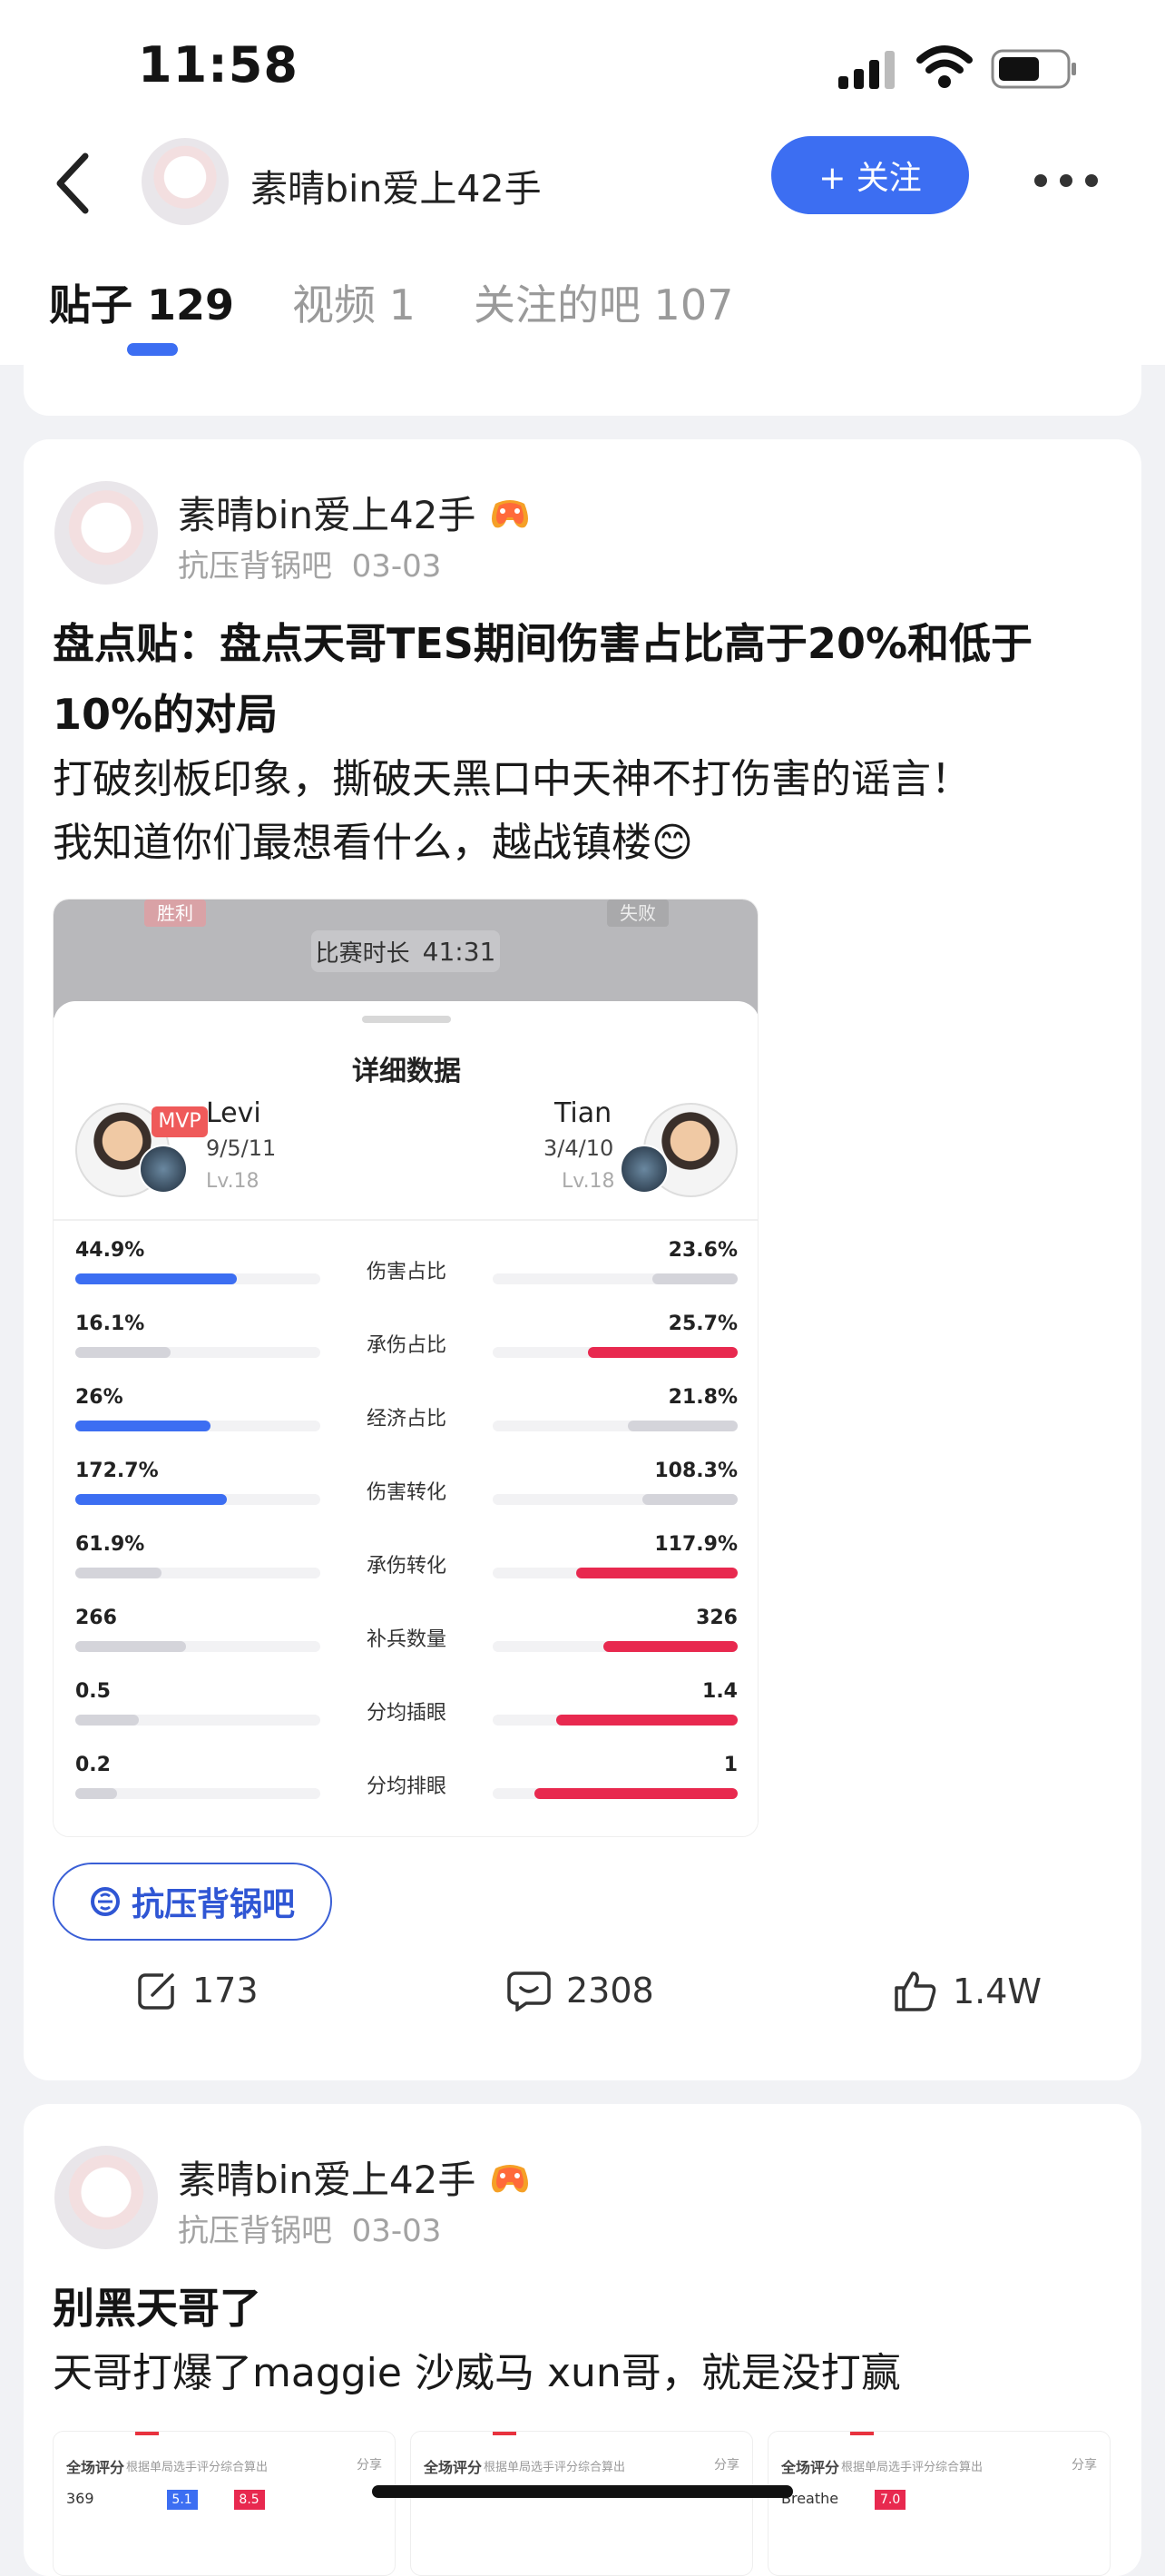 The width and height of the screenshot is (1165, 2576). Describe the element at coordinates (105, 1902) in the screenshot. I see `forum-icon` at that location.